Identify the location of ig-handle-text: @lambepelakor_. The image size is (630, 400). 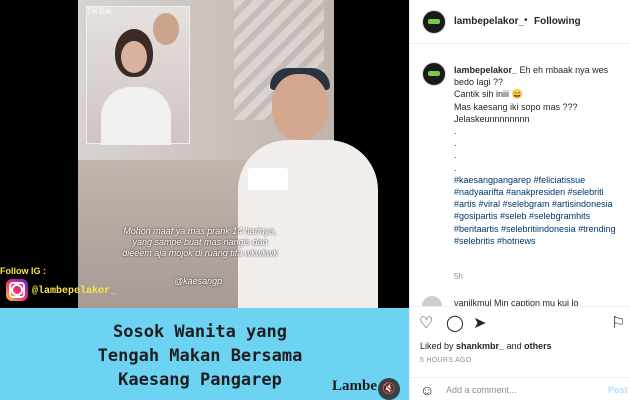
(74, 291).